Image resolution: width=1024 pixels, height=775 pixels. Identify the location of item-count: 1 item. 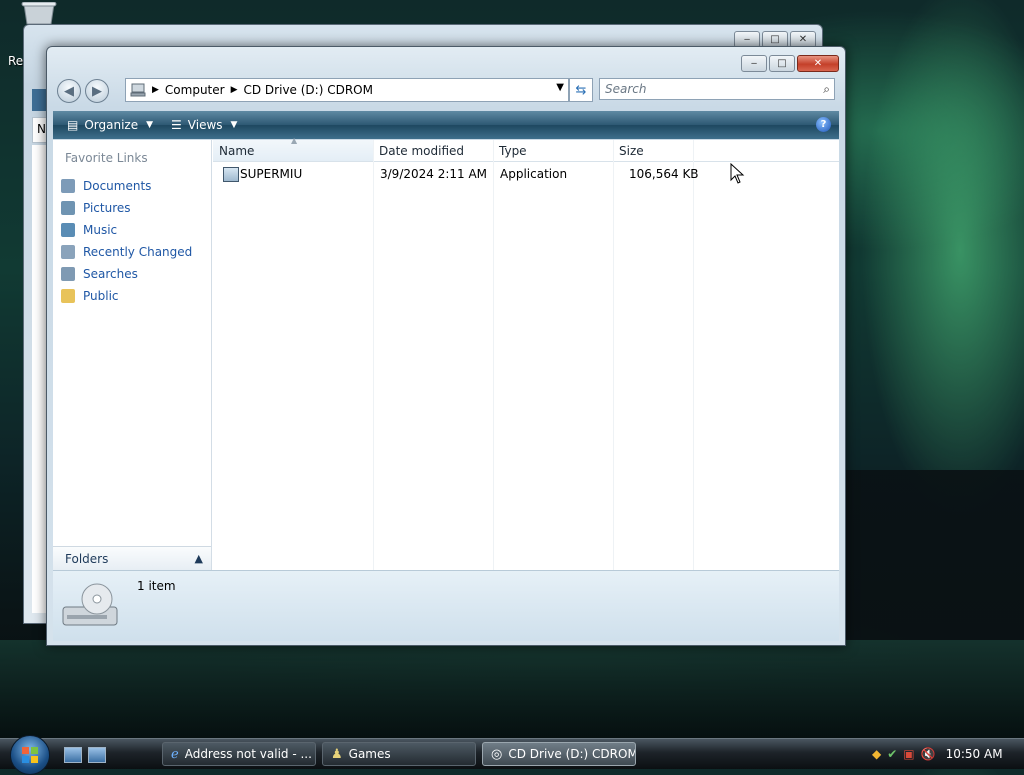
(156, 586).